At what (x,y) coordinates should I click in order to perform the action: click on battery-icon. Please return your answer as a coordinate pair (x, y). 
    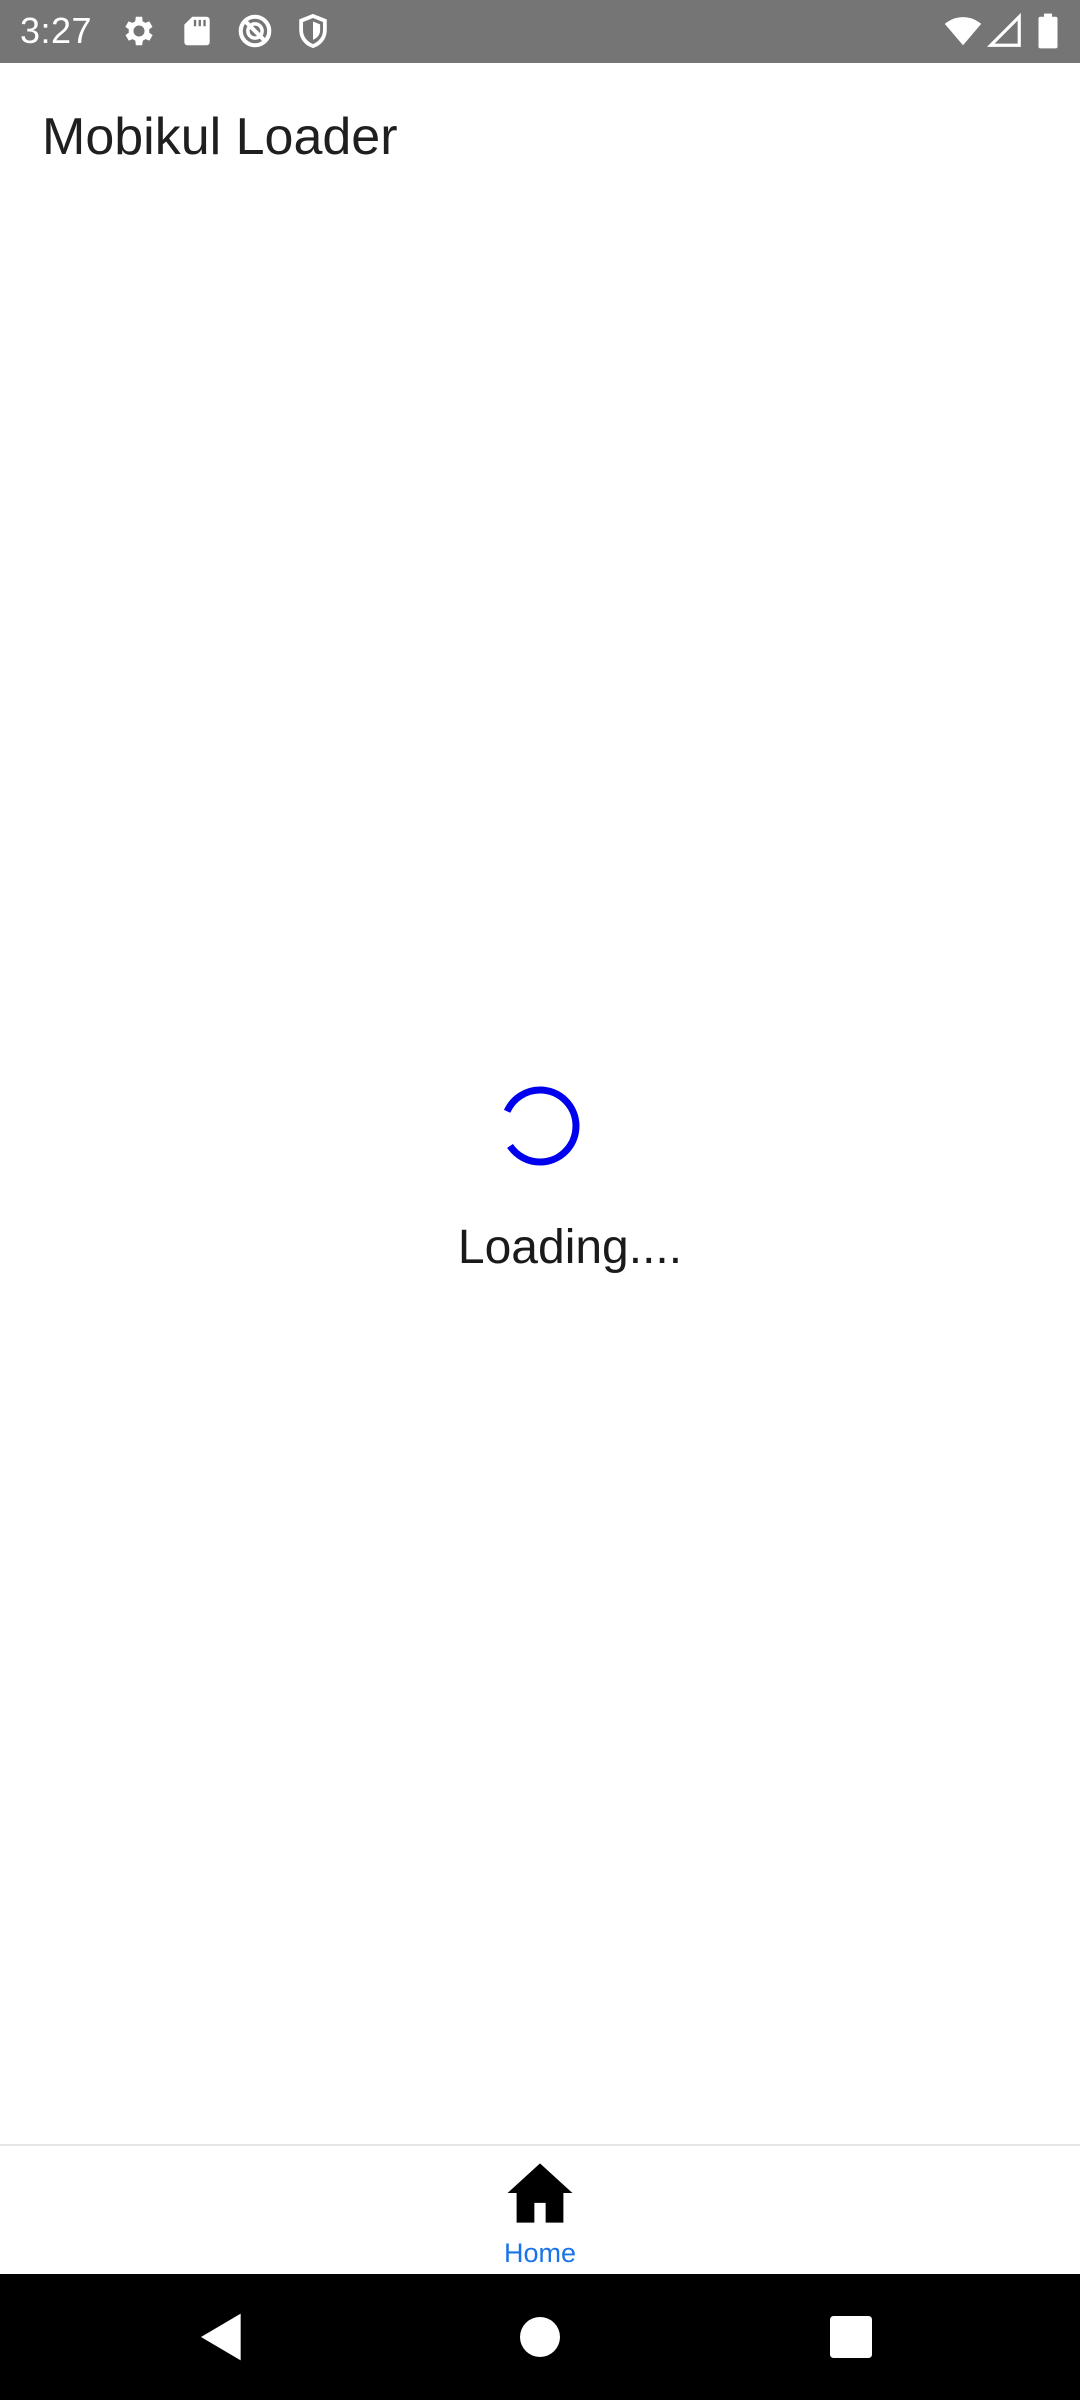
    Looking at the image, I should click on (1048, 31).